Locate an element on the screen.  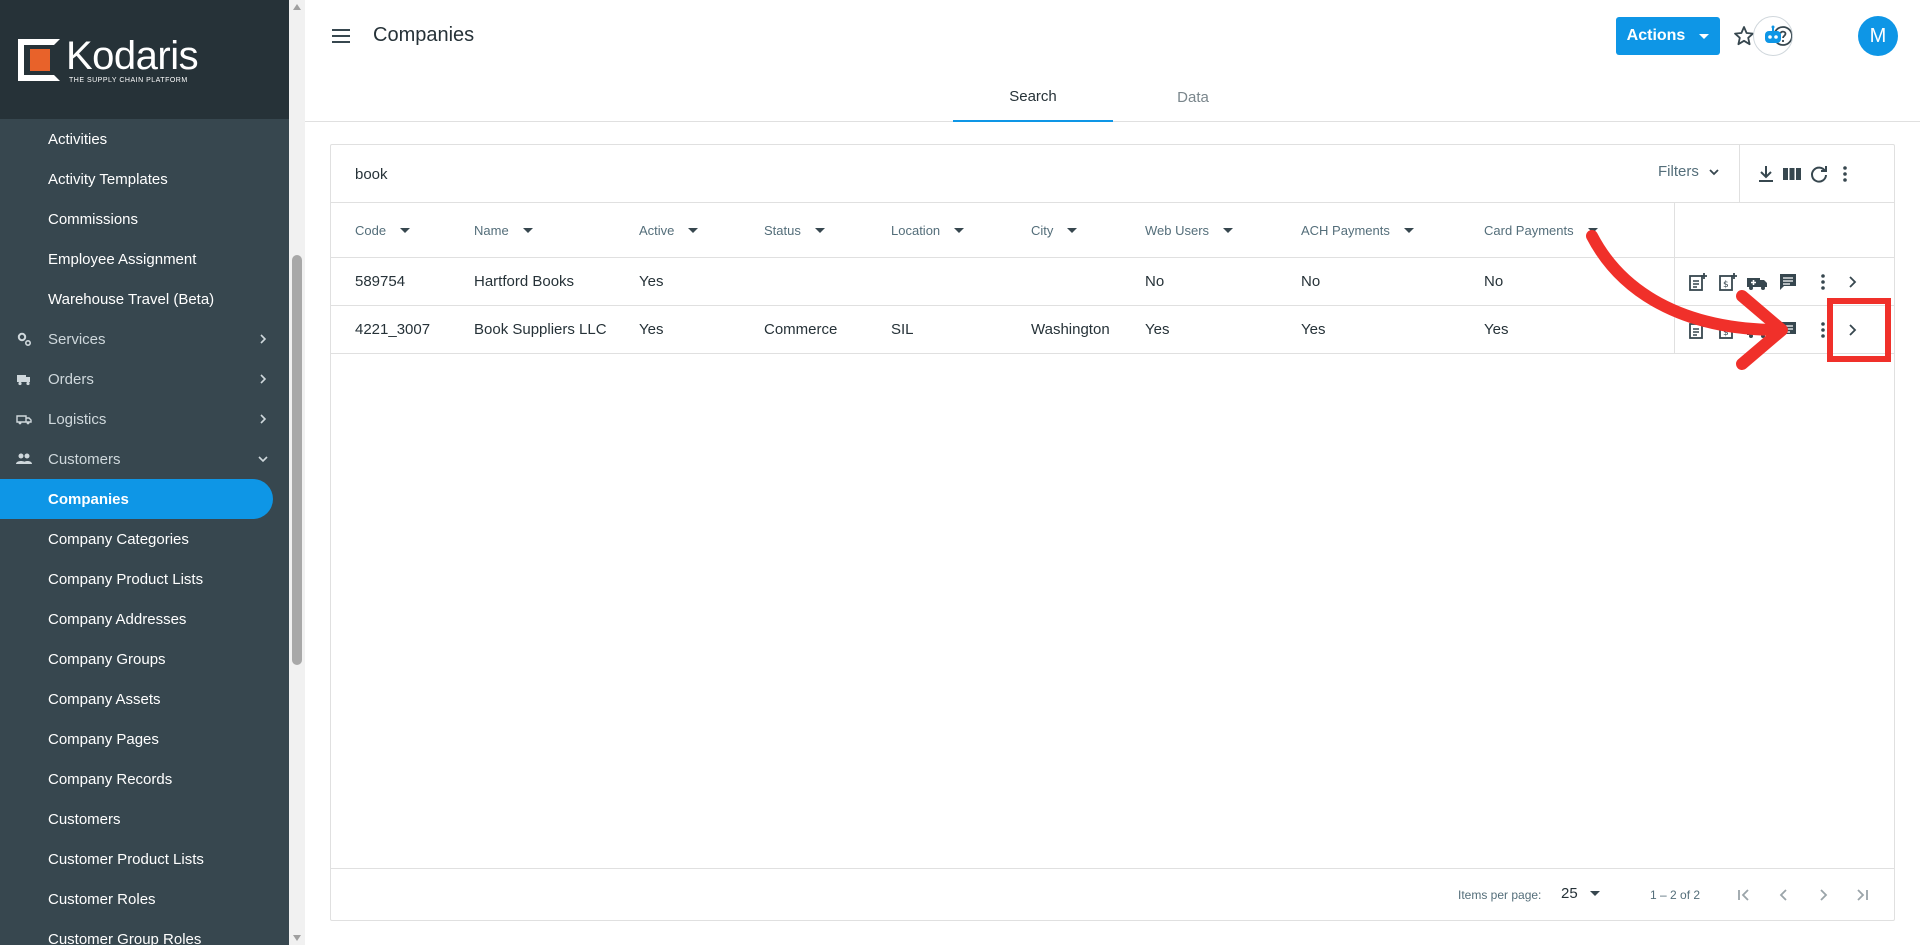
assistant-bot-button is located at coordinates (1773, 36).